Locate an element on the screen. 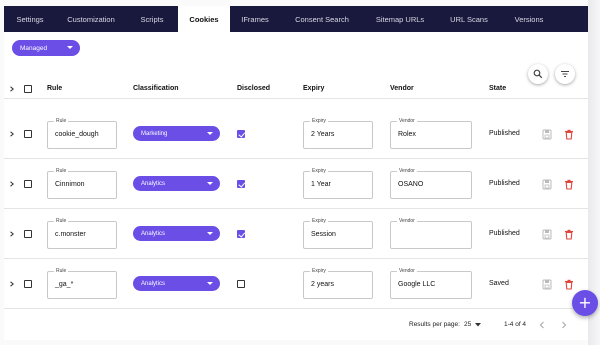  search-icon is located at coordinates (538, 74).